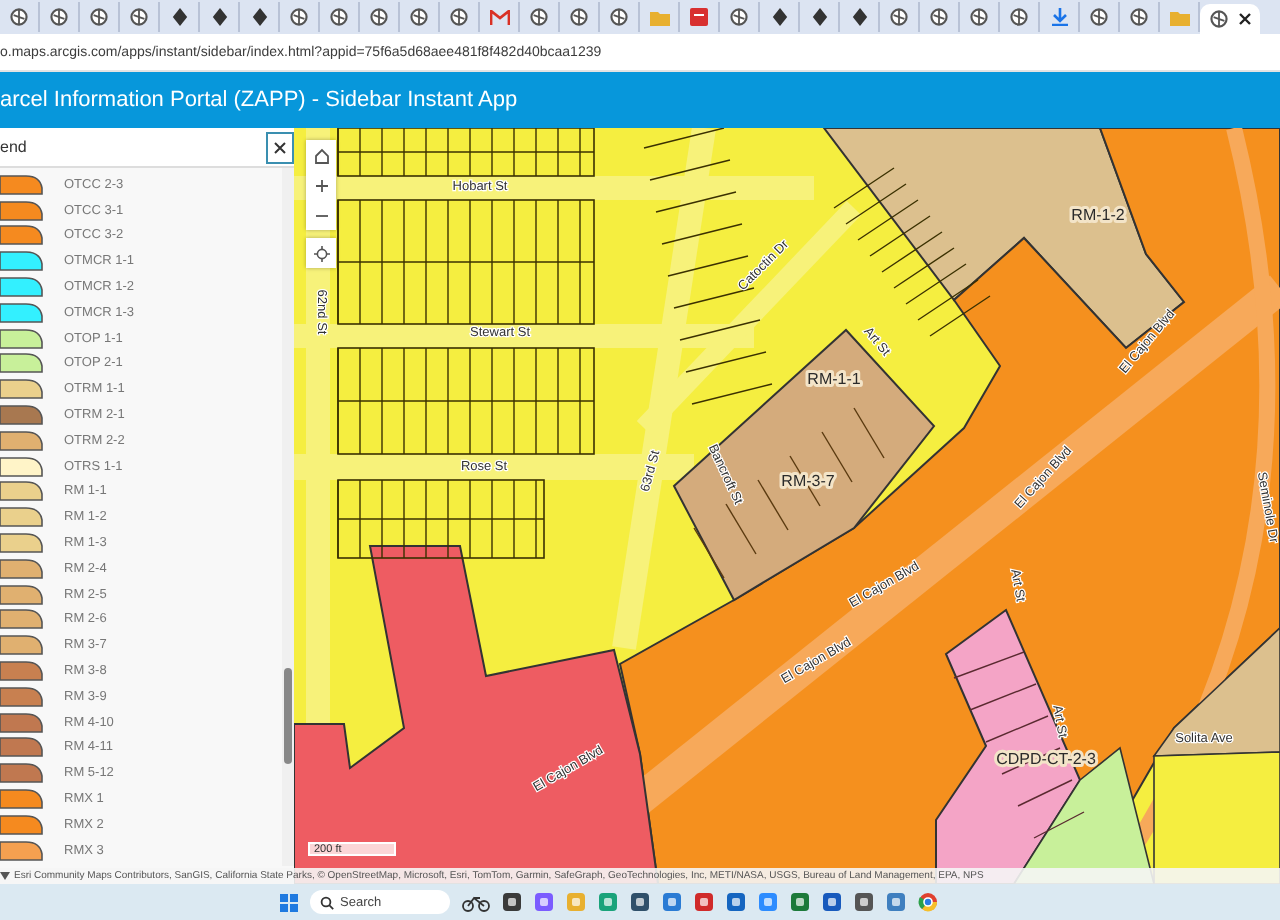 The height and width of the screenshot is (920, 1280). What do you see at coordinates (499, 17) in the screenshot?
I see `envelope-icon` at bounding box center [499, 17].